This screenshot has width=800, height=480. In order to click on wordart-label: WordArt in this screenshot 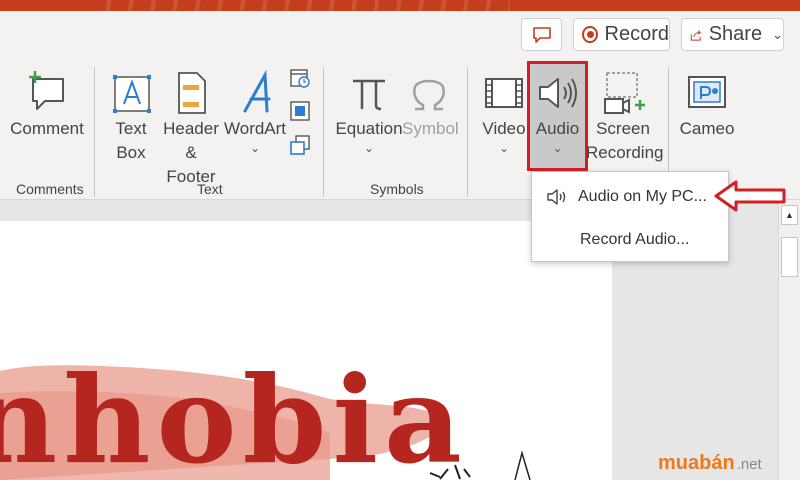, I will do `click(255, 128)`.